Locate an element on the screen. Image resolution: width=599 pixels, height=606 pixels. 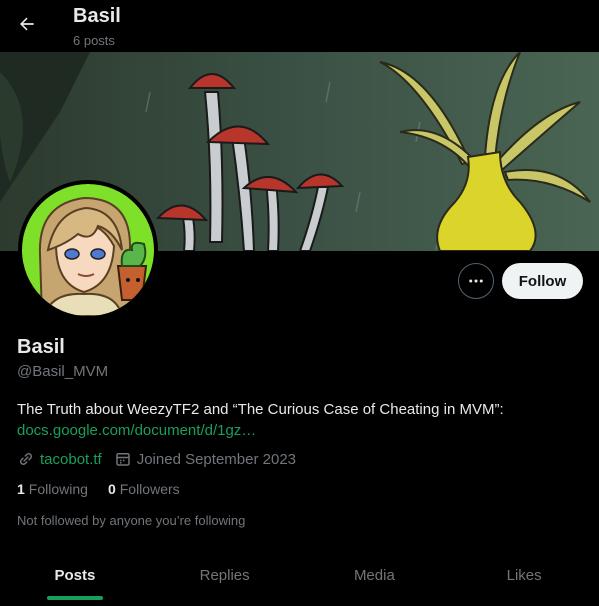
followers-link: 0 Followers is located at coordinates (144, 489).